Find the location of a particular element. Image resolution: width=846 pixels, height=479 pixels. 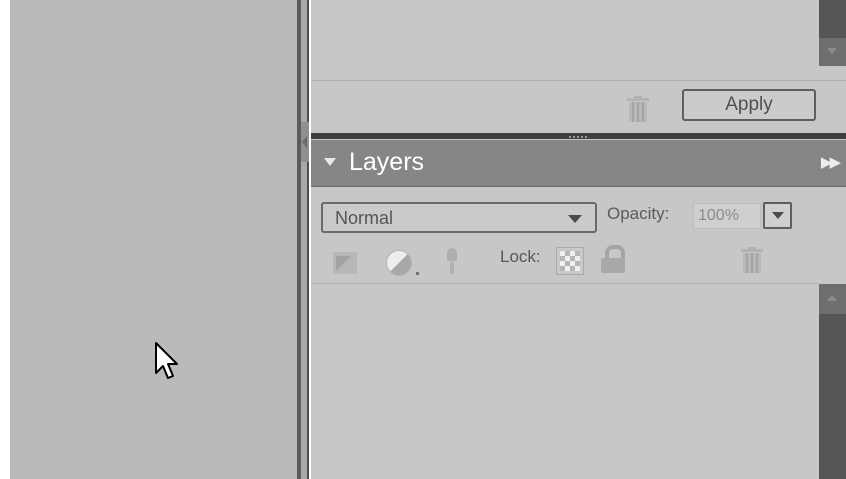

top-panel-scroll-down-button is located at coordinates (832, 52).